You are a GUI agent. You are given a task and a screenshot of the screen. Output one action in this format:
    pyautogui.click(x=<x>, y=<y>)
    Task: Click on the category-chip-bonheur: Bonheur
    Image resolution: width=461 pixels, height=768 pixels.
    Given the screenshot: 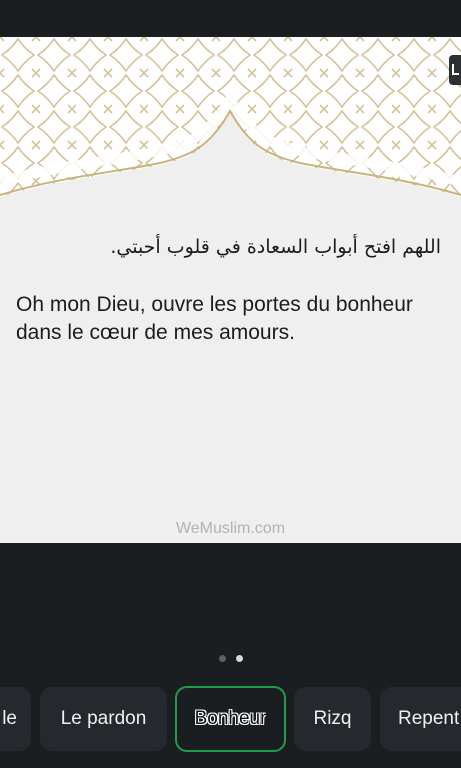 What is the action you would take?
    pyautogui.click(x=230, y=719)
    